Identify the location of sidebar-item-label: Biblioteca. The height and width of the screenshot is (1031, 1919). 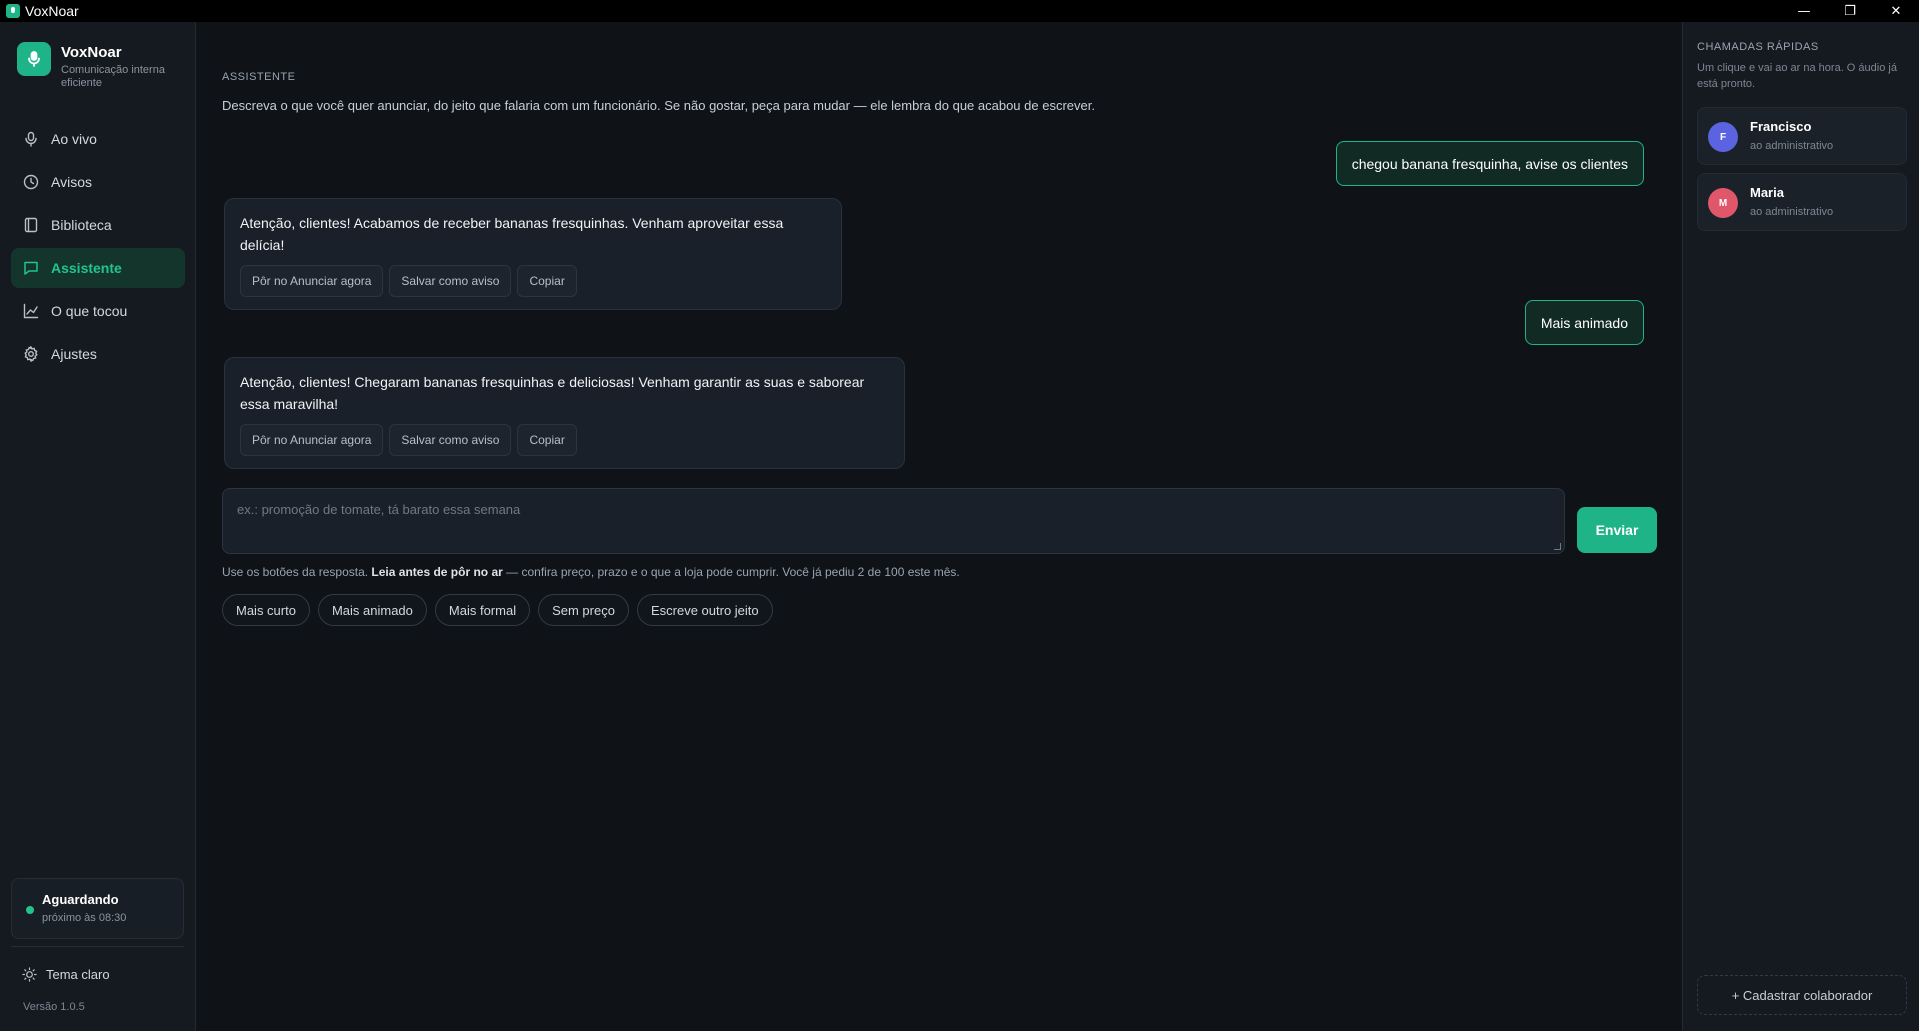
(81, 225).